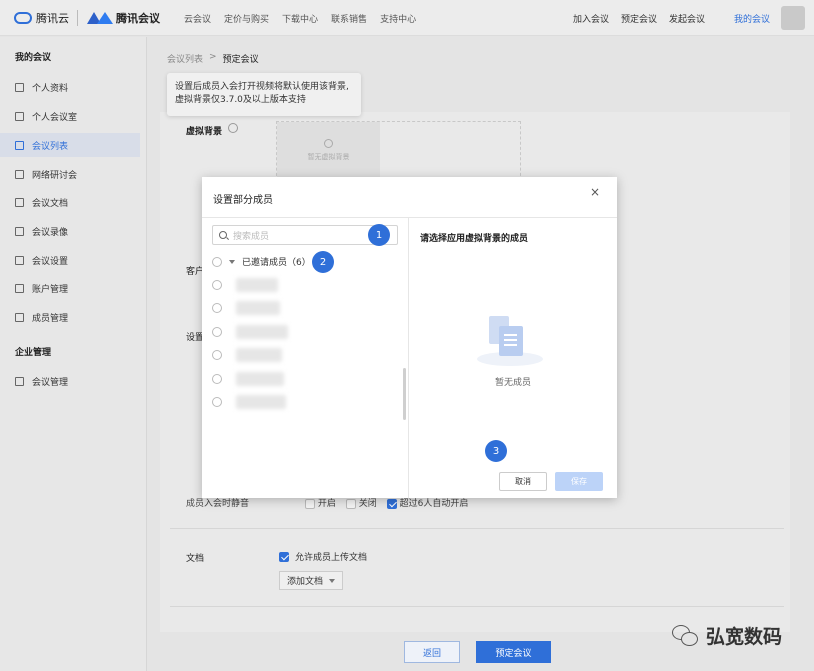 This screenshot has width=814, height=671. I want to click on invited-members-label: 已邀请成员（6）, so click(276, 263).